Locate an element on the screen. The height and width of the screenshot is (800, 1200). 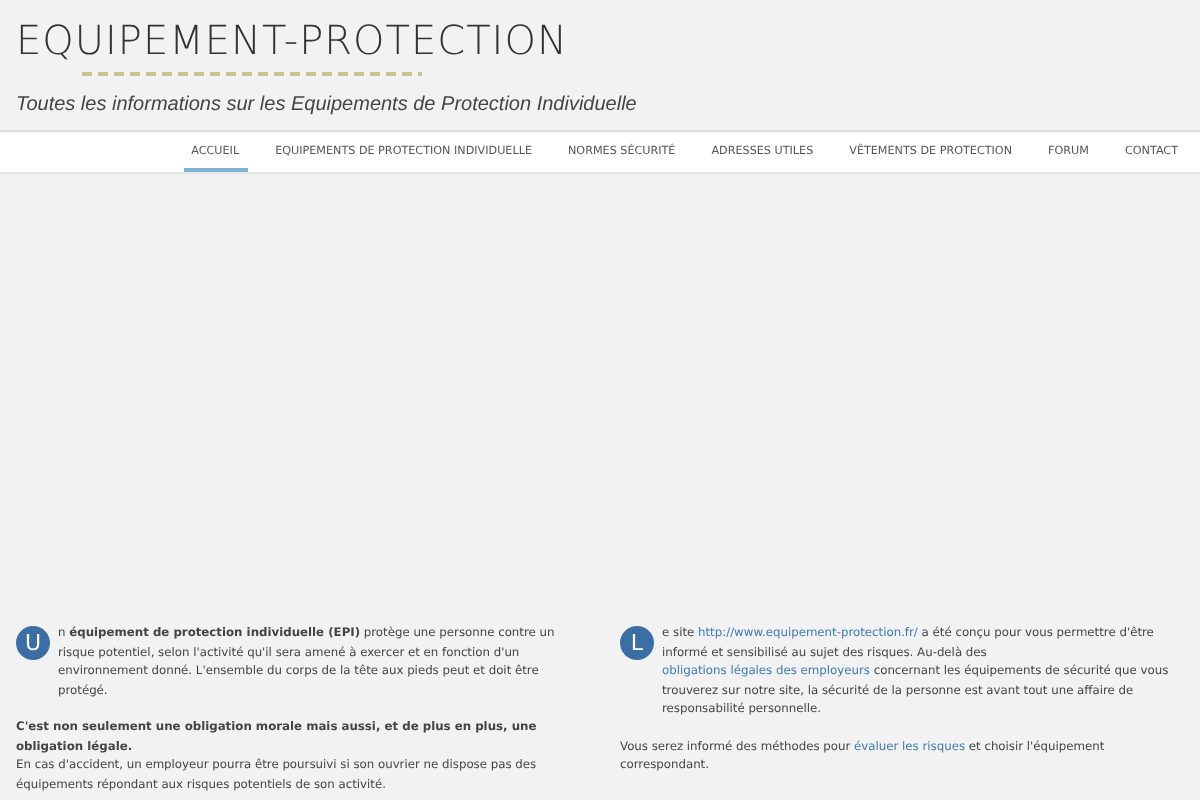
drop-cap: L is located at coordinates (637, 643).